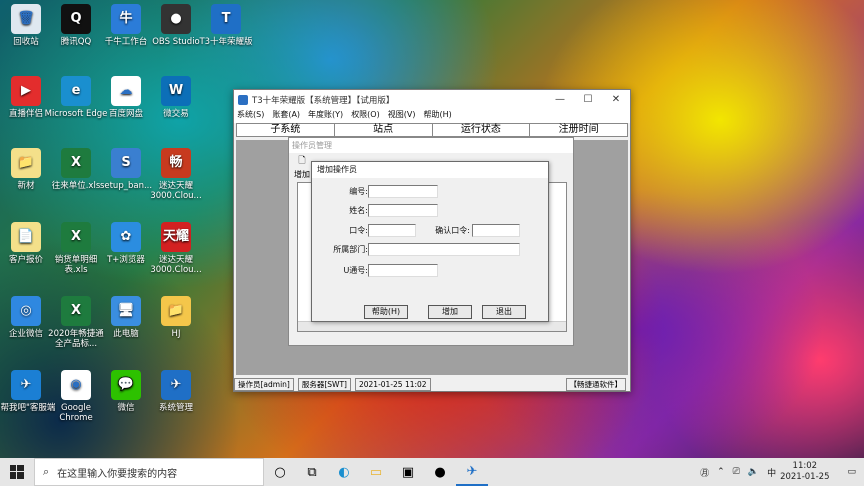  I want to click on desktop-app-icon: ●, so click(176, 19).